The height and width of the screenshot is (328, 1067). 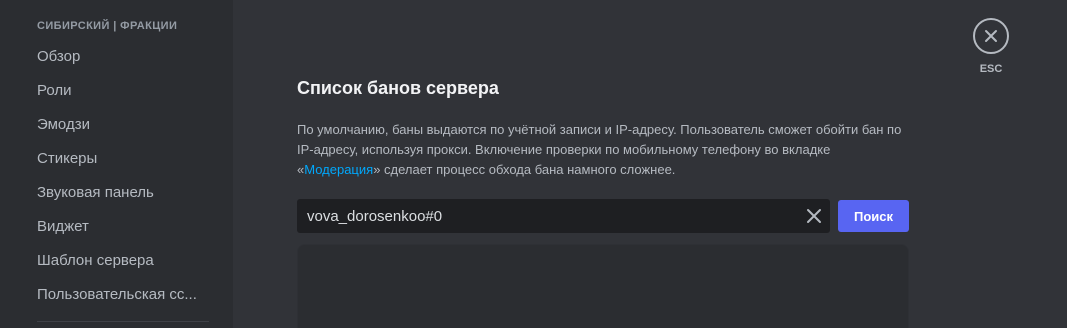 I want to click on close-icon, so click(x=814, y=216).